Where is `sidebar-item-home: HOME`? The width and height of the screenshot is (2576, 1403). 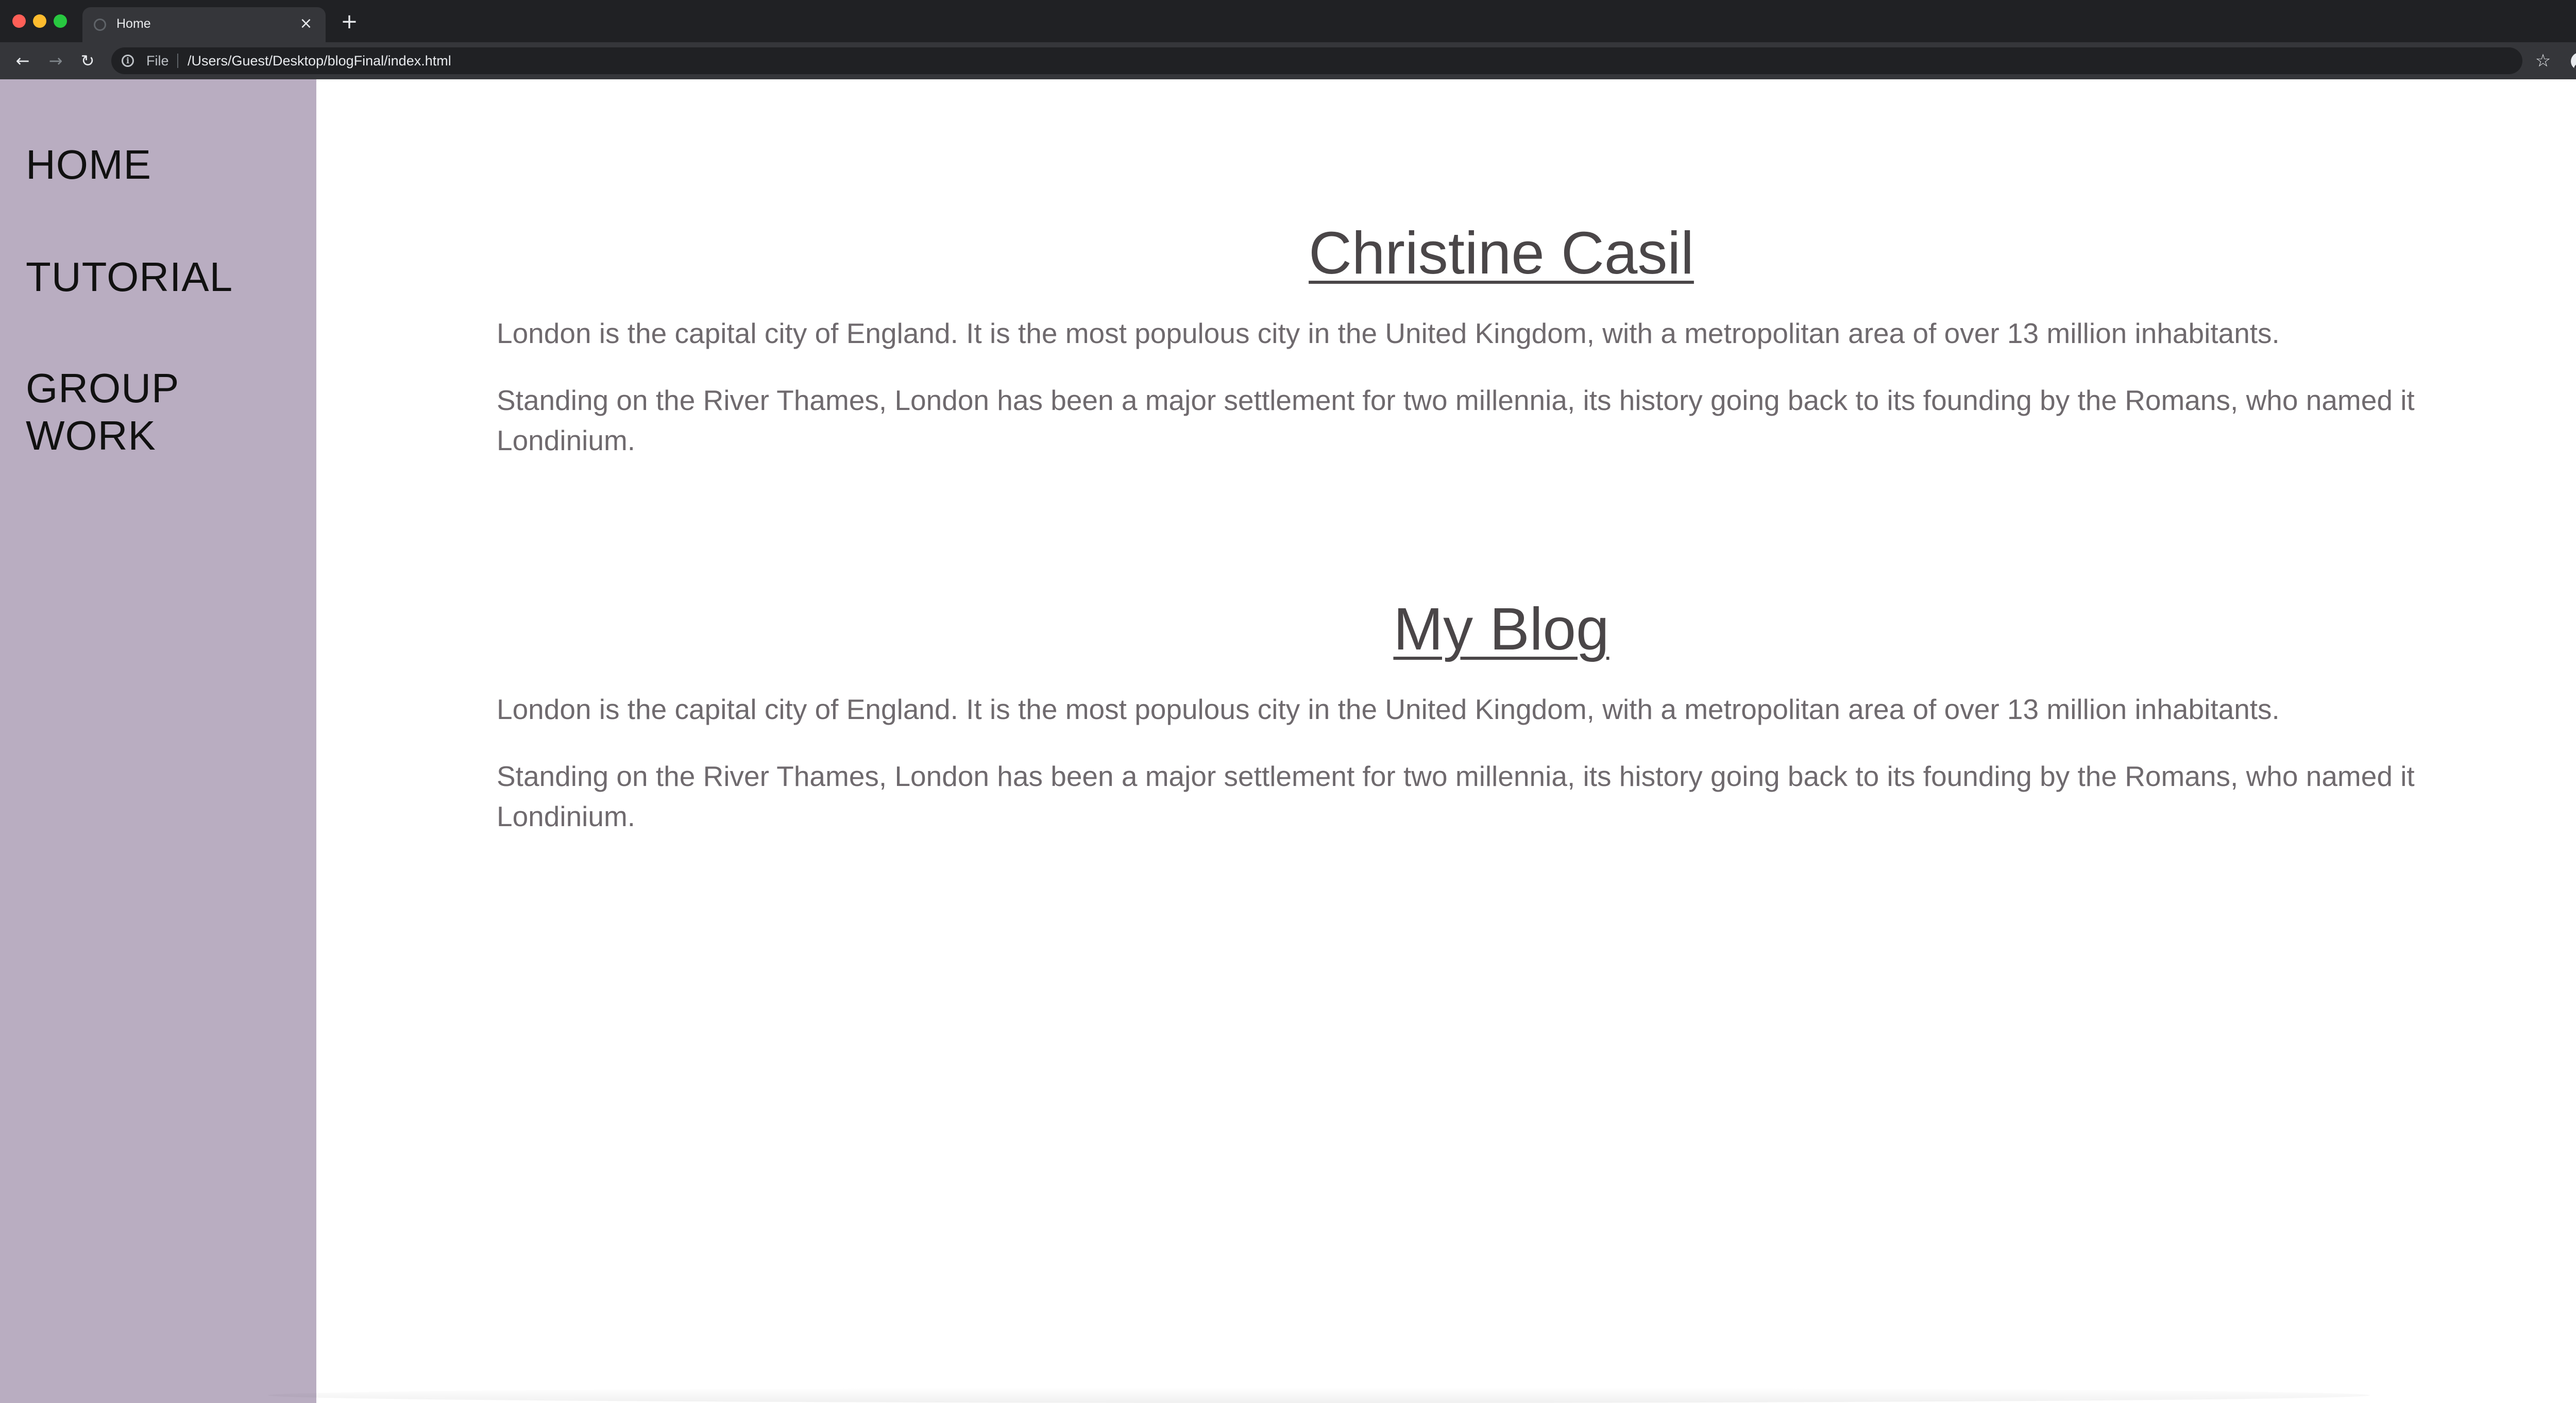 sidebar-item-home: HOME is located at coordinates (88, 165).